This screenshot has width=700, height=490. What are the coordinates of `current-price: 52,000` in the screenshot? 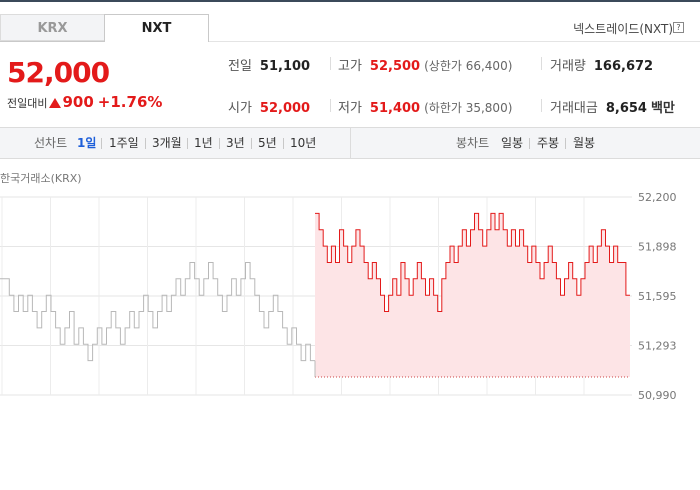 It's located at (58, 72).